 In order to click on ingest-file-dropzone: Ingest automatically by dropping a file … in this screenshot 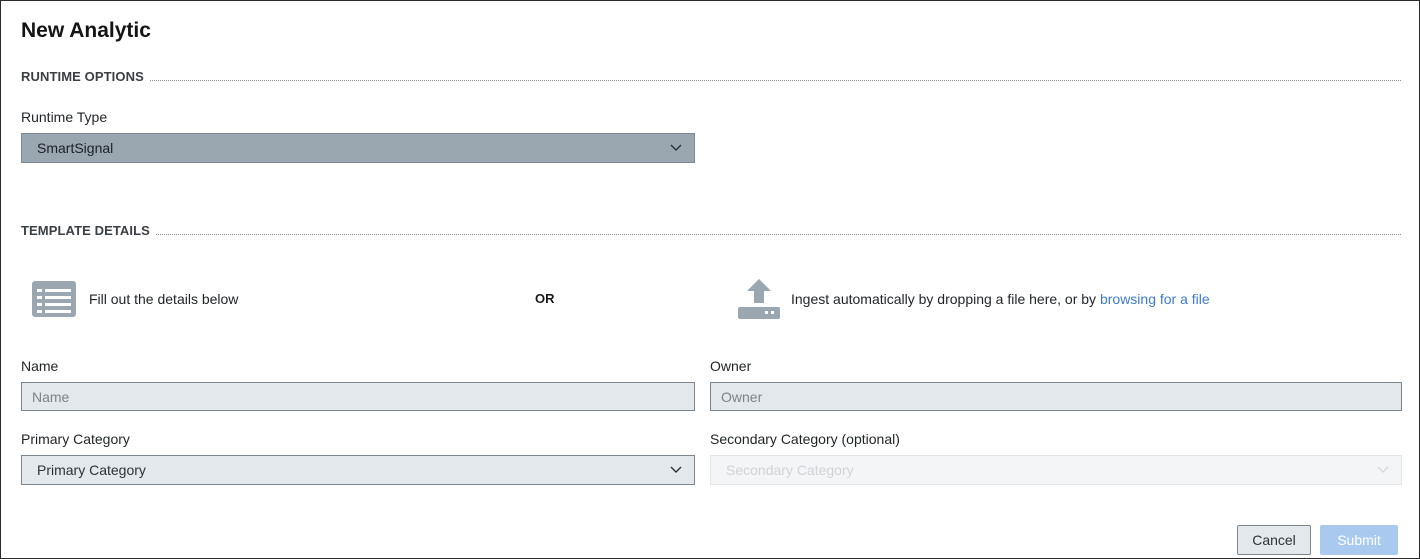, I will do `click(973, 299)`.